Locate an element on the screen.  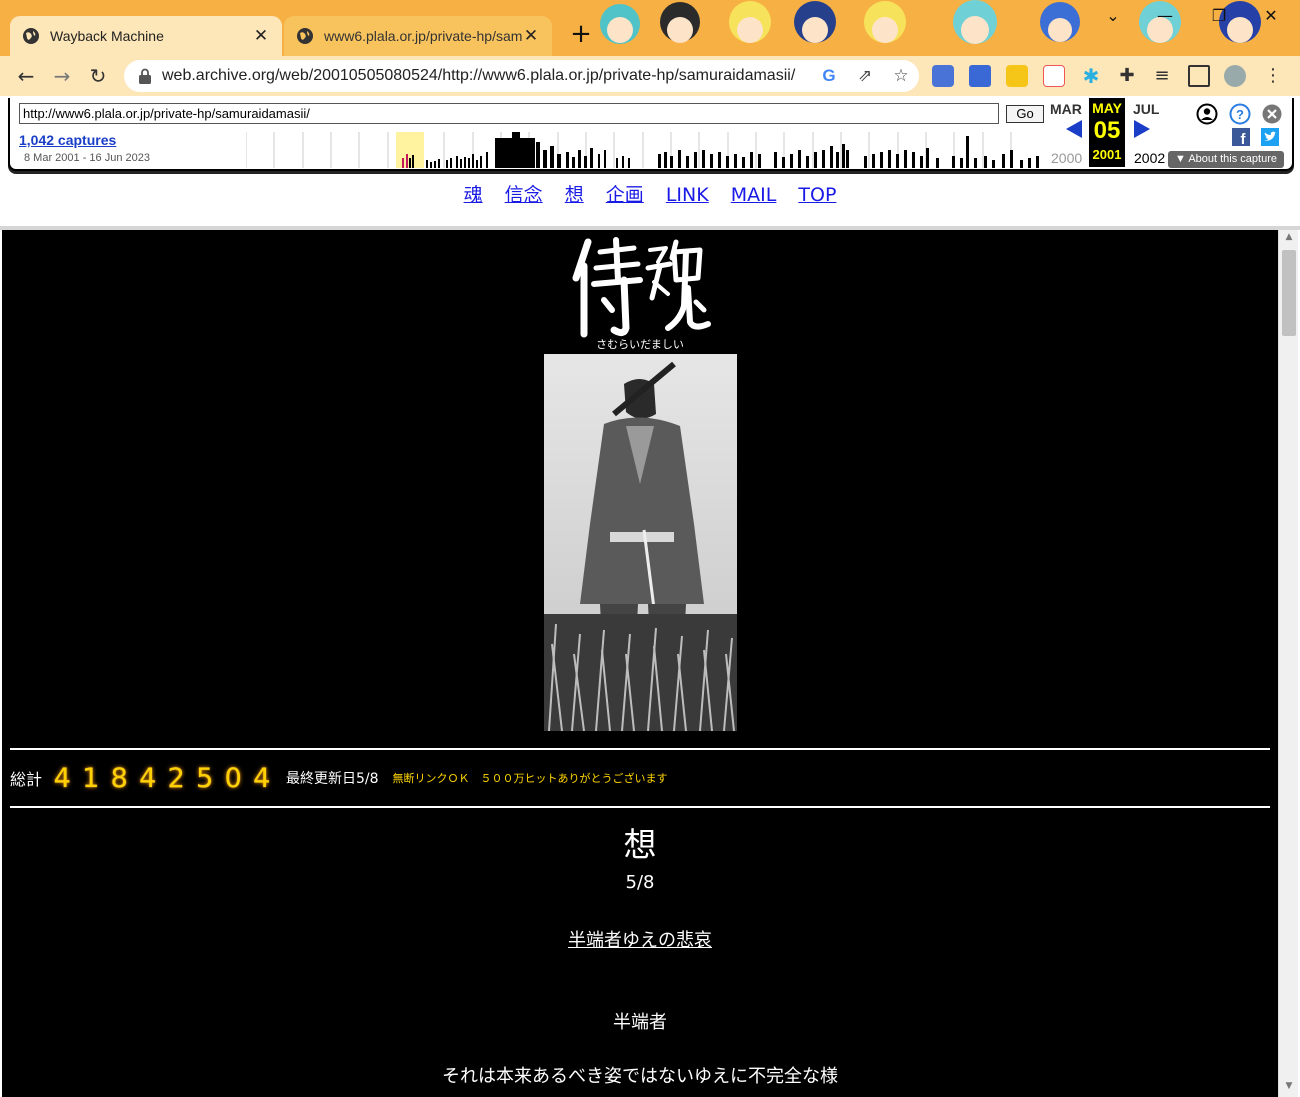
current-capture-date: MAY 05 2001 is located at coordinates (1107, 132).